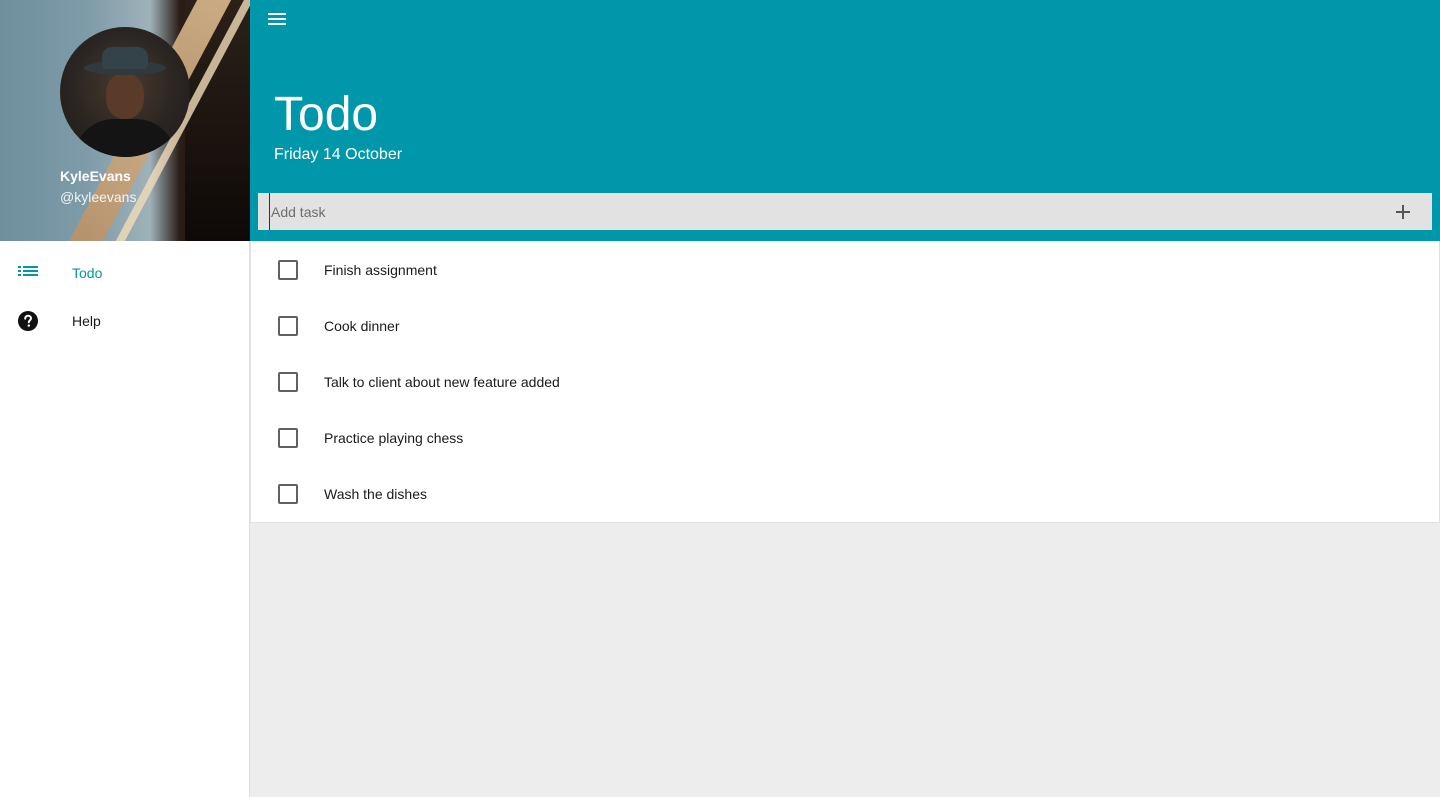 The height and width of the screenshot is (797, 1440). I want to click on page-date: Friday 14 October, so click(338, 154).